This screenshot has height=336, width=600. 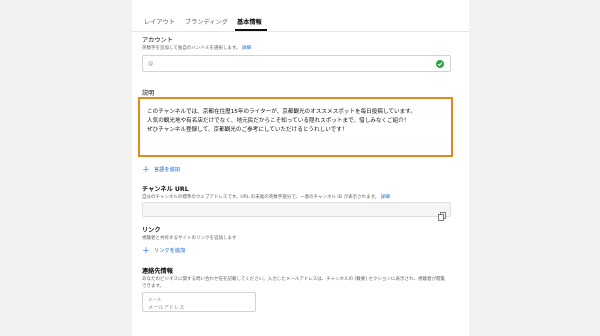 What do you see at coordinates (296, 211) in the screenshot?
I see `channel-url-field` at bounding box center [296, 211].